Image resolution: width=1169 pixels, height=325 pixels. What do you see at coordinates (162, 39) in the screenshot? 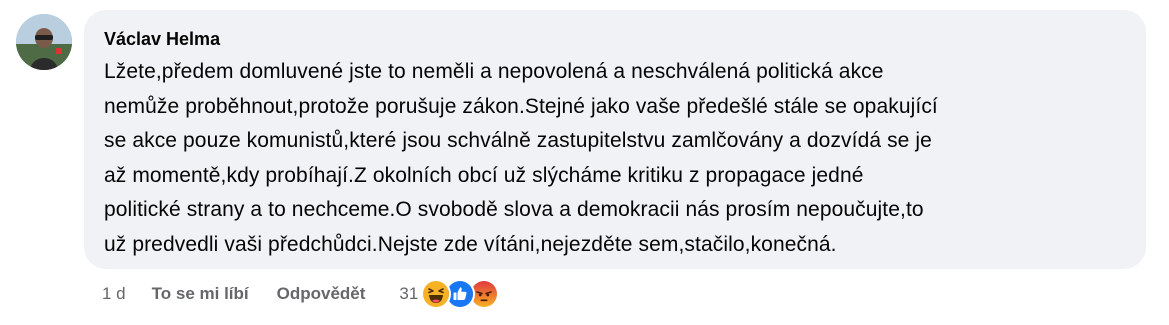
I see `comment-author-name: Václav Helma` at bounding box center [162, 39].